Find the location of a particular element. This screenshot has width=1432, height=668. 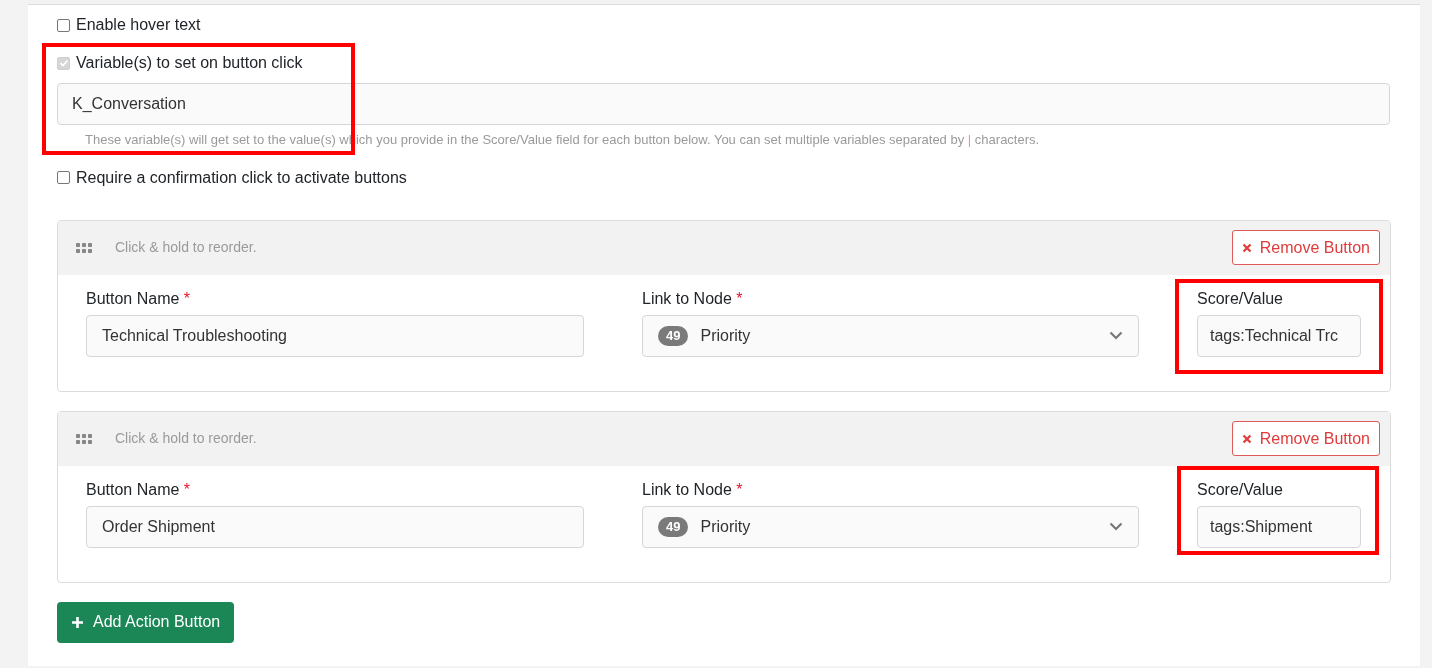

score-field: tags:Technical Trc is located at coordinates (1279, 335).